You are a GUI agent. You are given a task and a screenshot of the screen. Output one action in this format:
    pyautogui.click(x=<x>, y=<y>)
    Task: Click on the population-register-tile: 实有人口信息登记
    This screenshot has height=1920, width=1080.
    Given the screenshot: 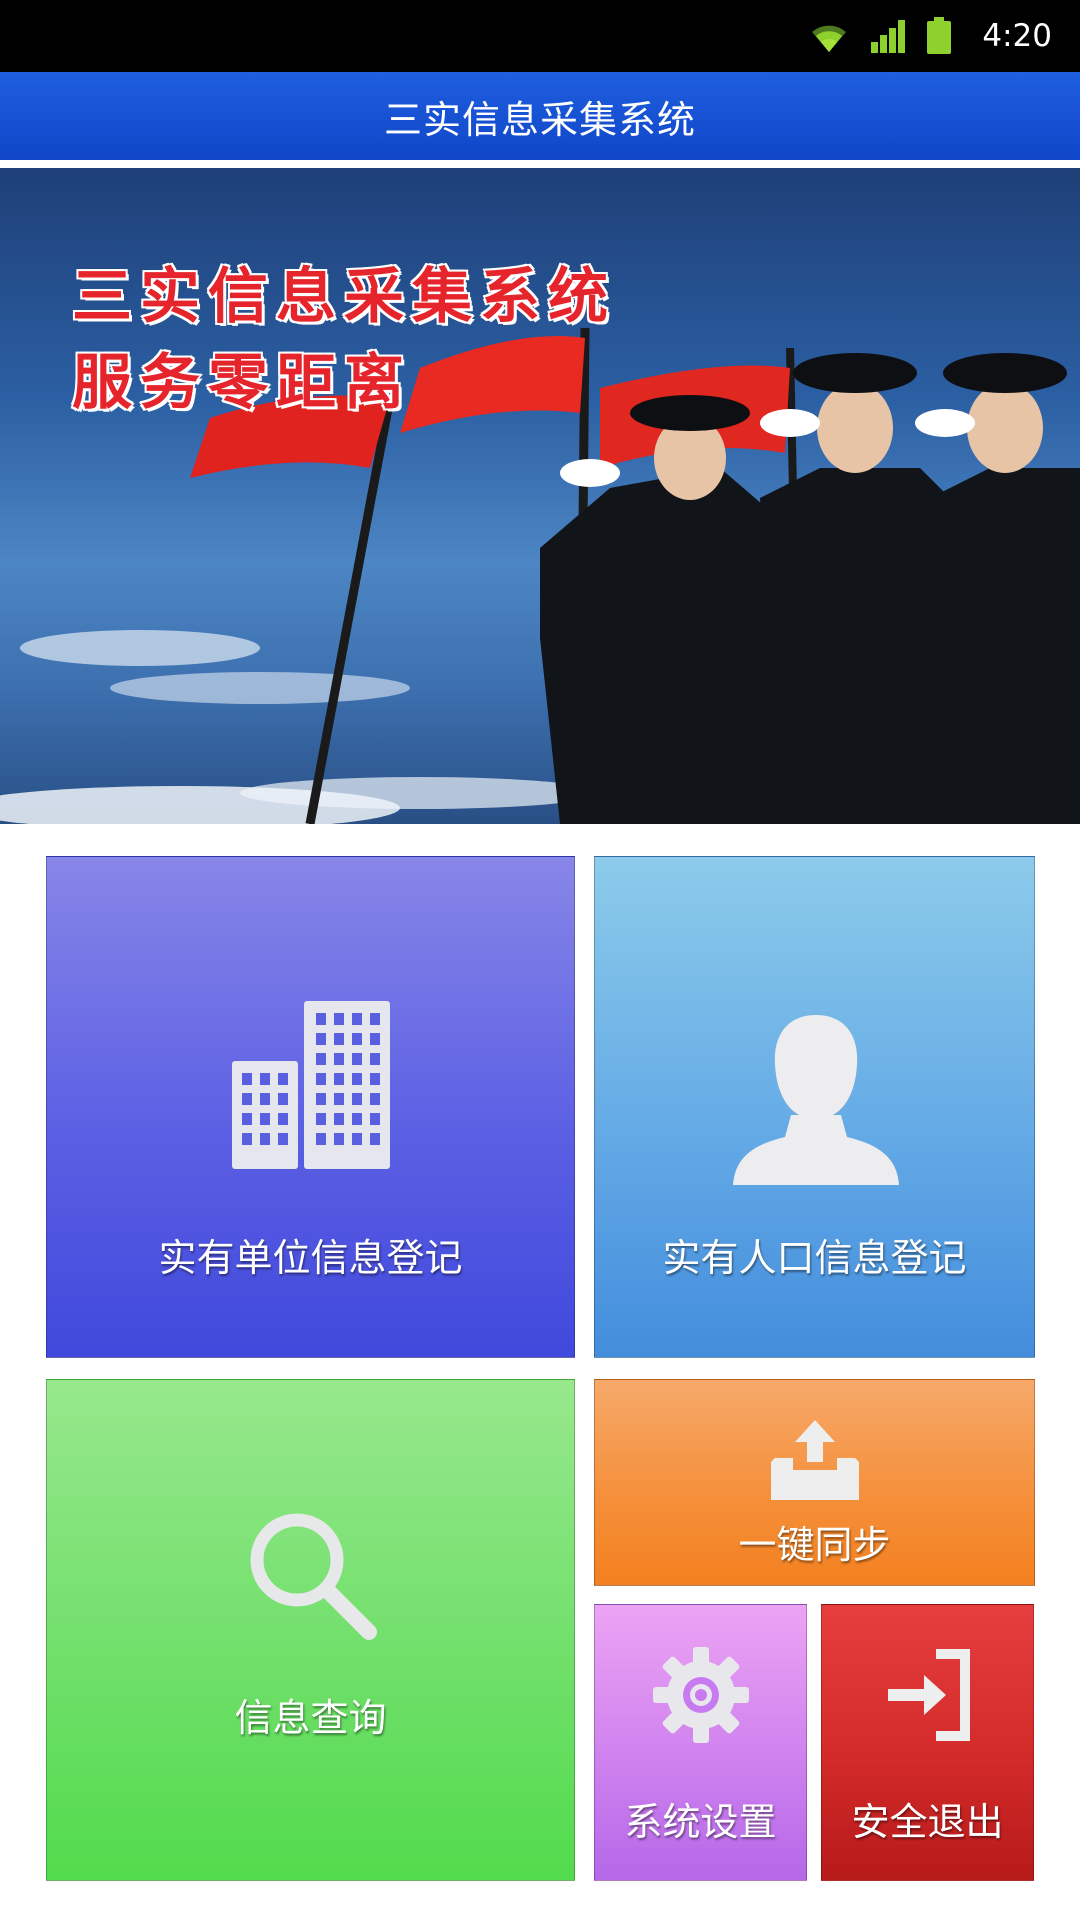 What is the action you would take?
    pyautogui.click(x=814, y=1107)
    